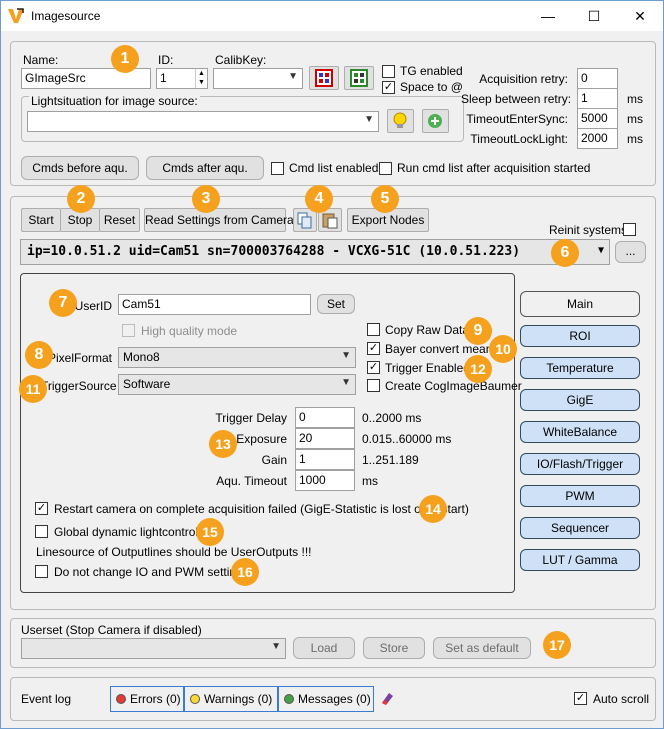 The width and height of the screenshot is (664, 729). Describe the element at coordinates (594, 16) in the screenshot. I see `maximize-button: ☐` at that location.